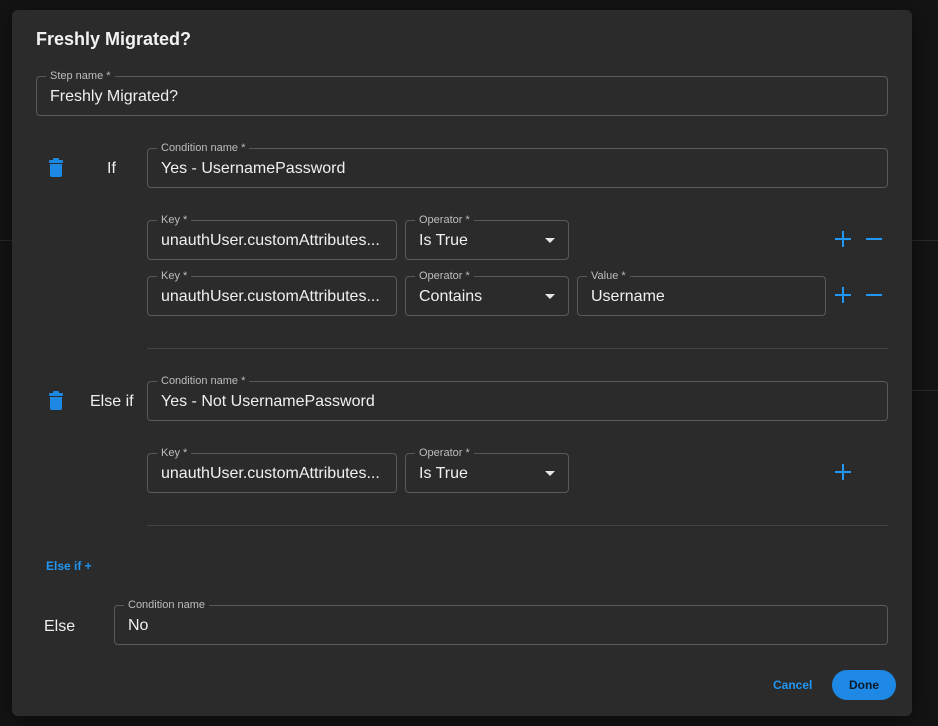 Image resolution: width=938 pixels, height=726 pixels. Describe the element at coordinates (268, 401) in the screenshot. I see `else-if-condition-name-value: Yes - Not UsernamePassword` at that location.